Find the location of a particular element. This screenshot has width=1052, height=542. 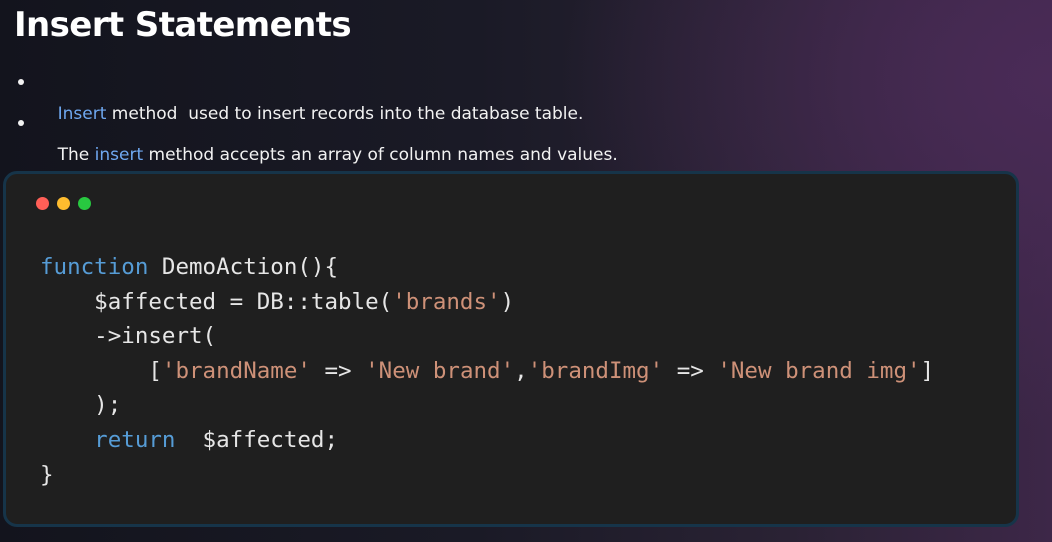

code-line: $affected = DB::table('brands') is located at coordinates (487, 302).